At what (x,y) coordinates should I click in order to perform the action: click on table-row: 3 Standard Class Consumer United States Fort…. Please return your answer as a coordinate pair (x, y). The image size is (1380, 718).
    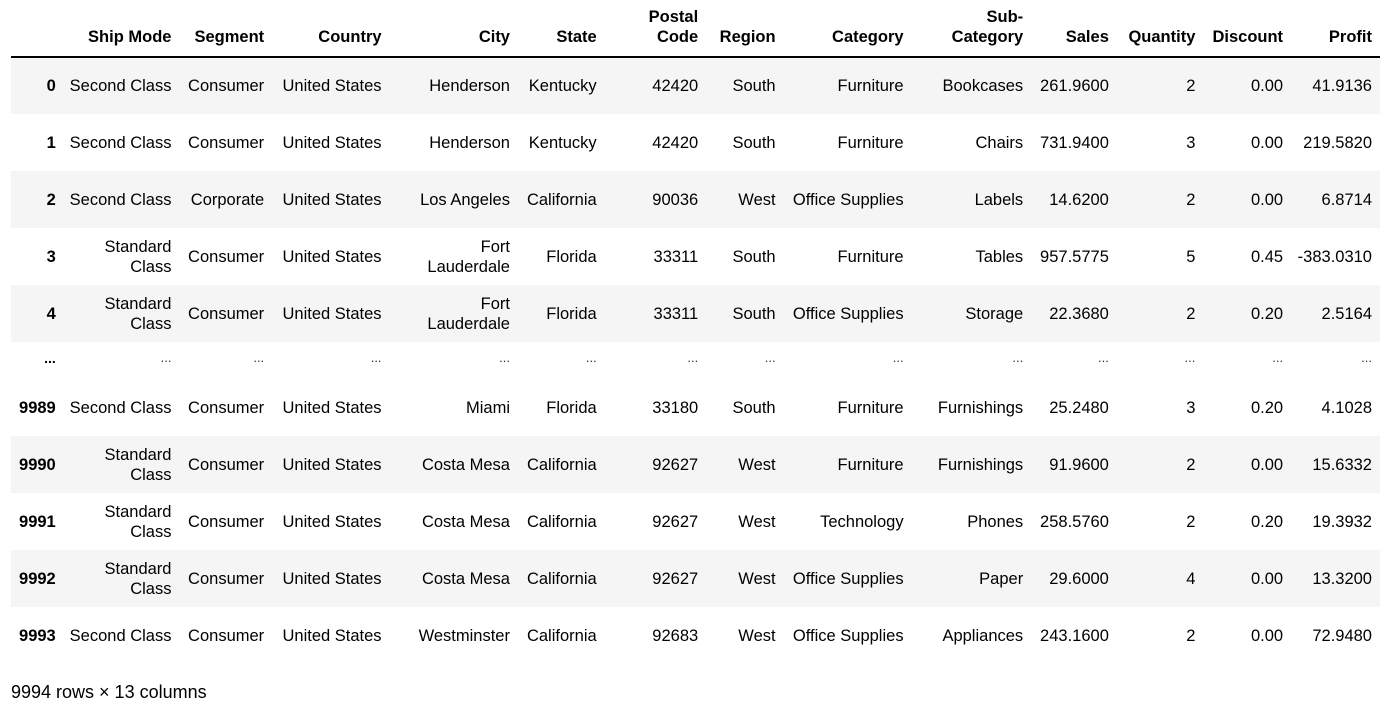
    Looking at the image, I should click on (695, 256).